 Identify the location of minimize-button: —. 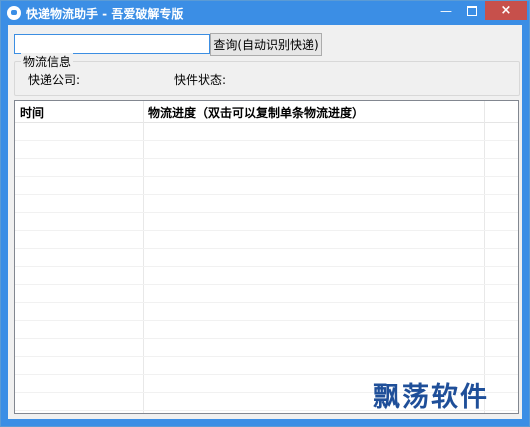
(446, 10).